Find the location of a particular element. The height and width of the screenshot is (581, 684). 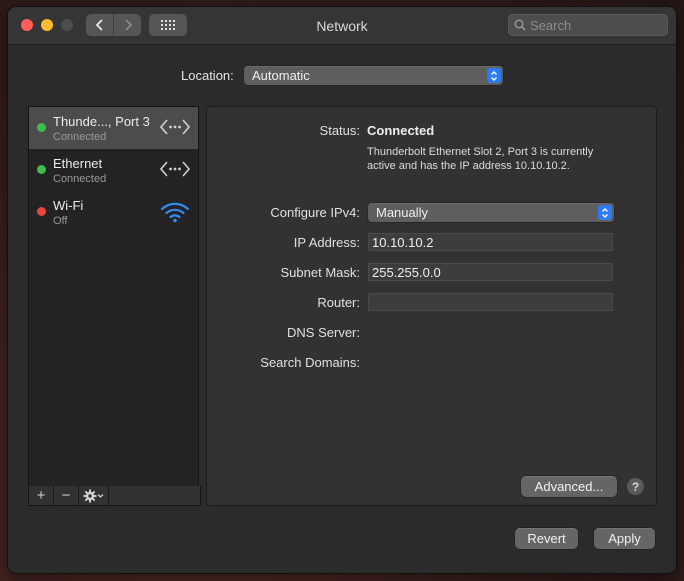

add-service-button: + is located at coordinates (41, 495).